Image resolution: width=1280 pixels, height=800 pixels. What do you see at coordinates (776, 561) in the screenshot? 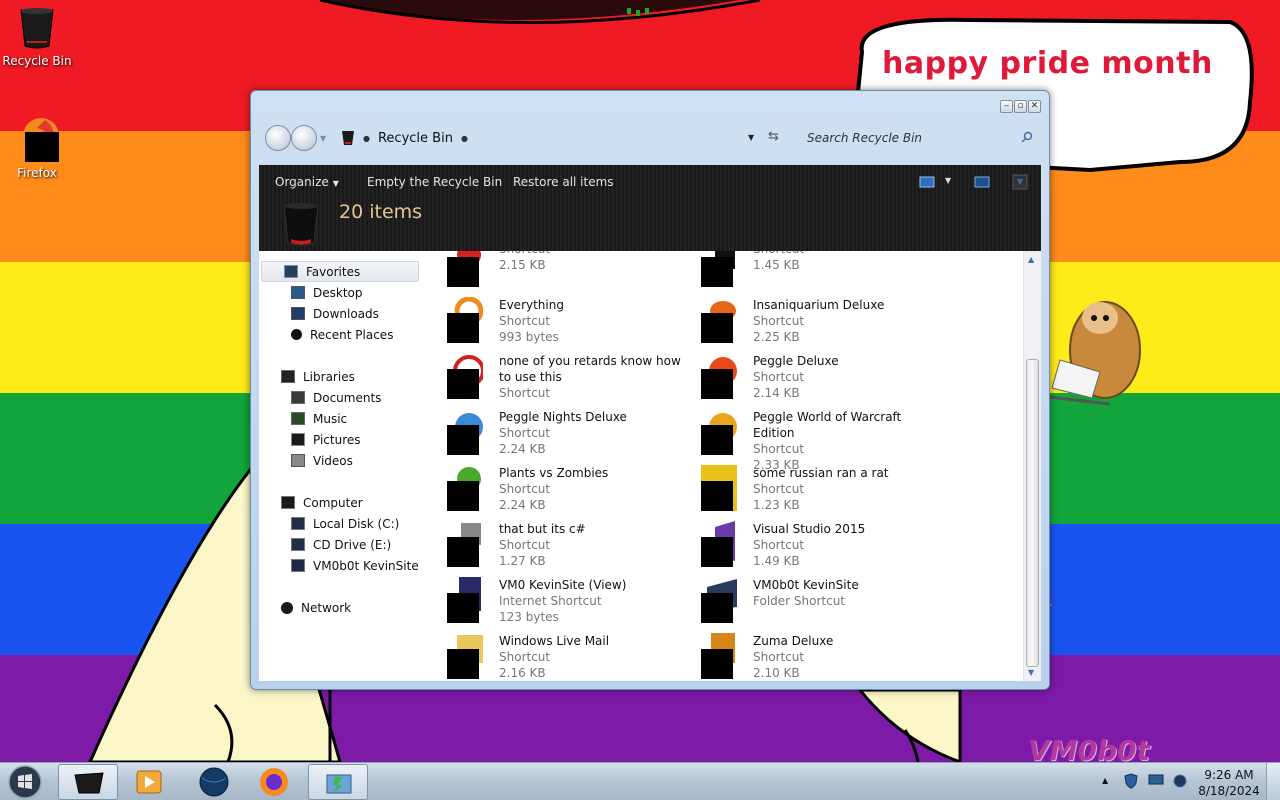
I see `file-size: 1.49 KB` at bounding box center [776, 561].